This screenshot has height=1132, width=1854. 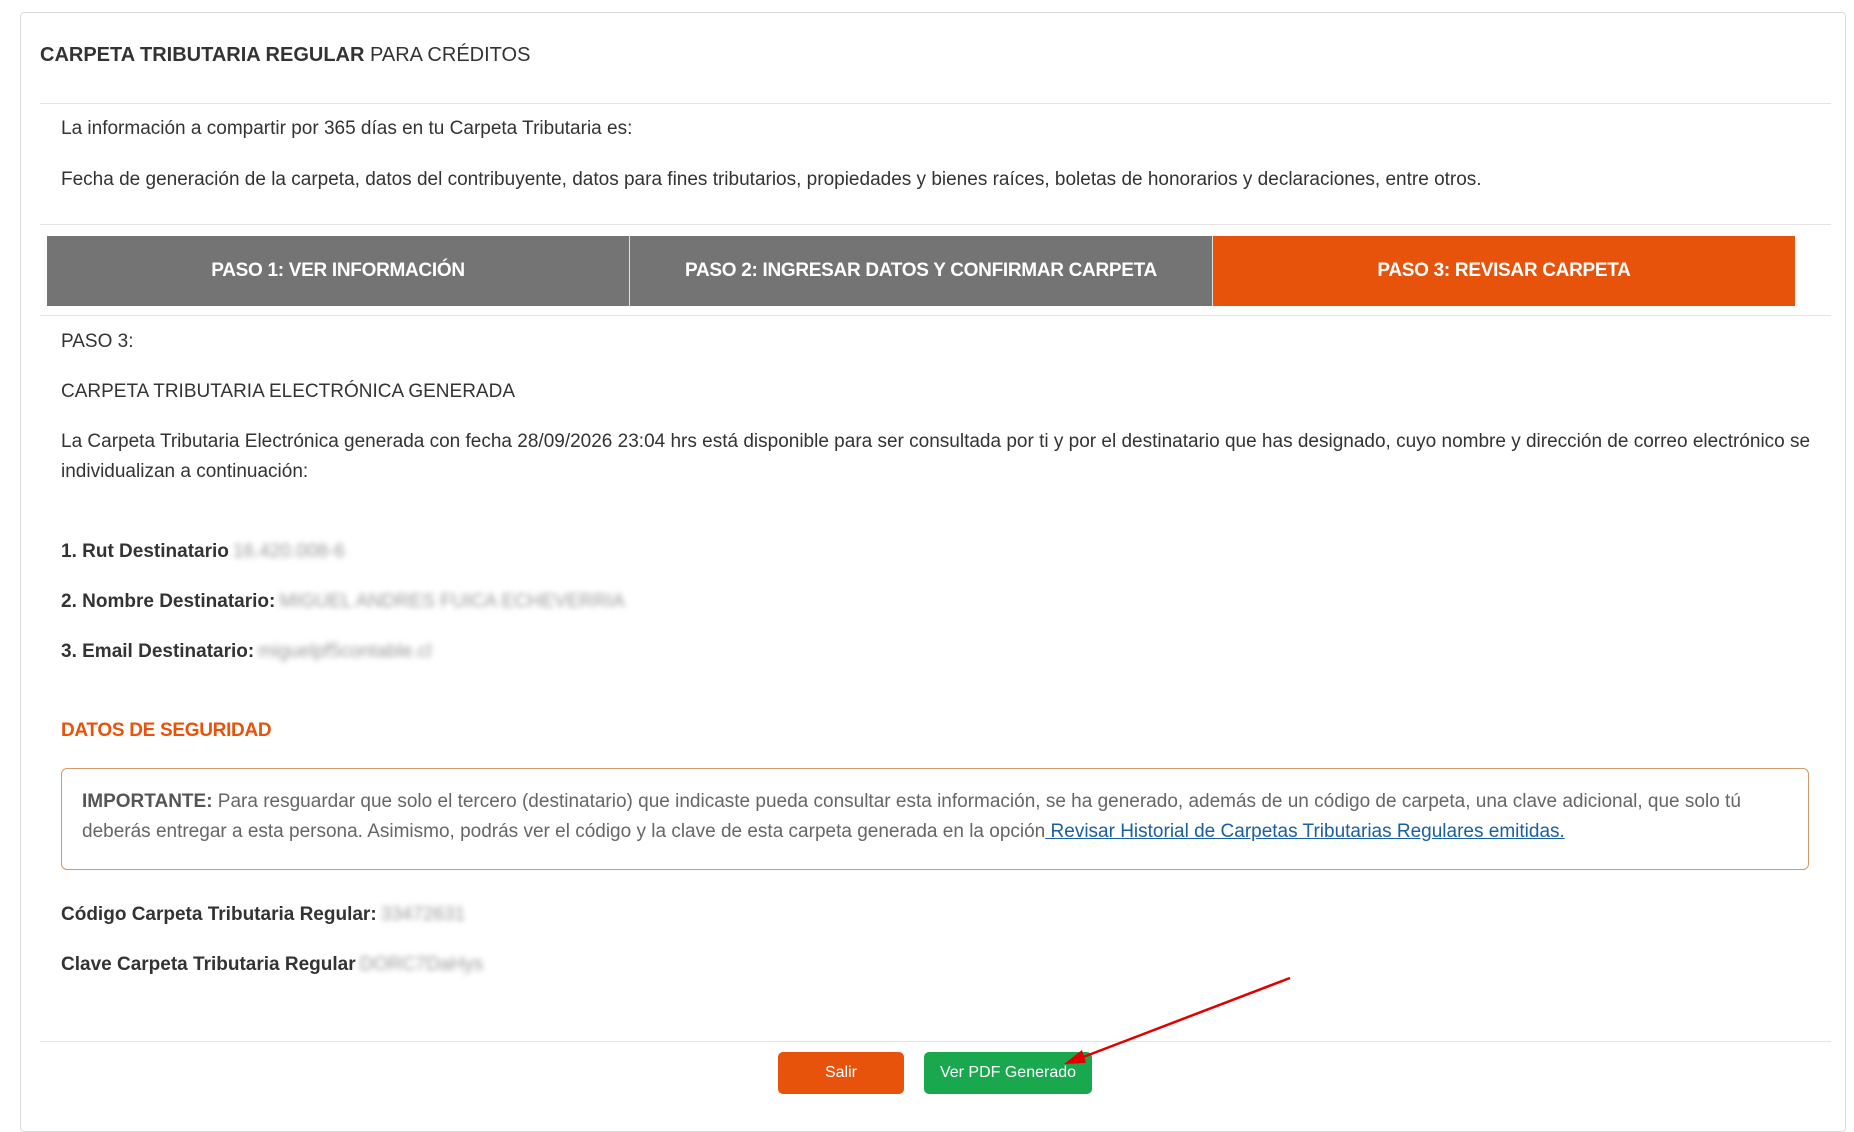 What do you see at coordinates (338, 271) in the screenshot?
I see `tab-step-1: PASO 1: VER INFORMACIÓN` at bounding box center [338, 271].